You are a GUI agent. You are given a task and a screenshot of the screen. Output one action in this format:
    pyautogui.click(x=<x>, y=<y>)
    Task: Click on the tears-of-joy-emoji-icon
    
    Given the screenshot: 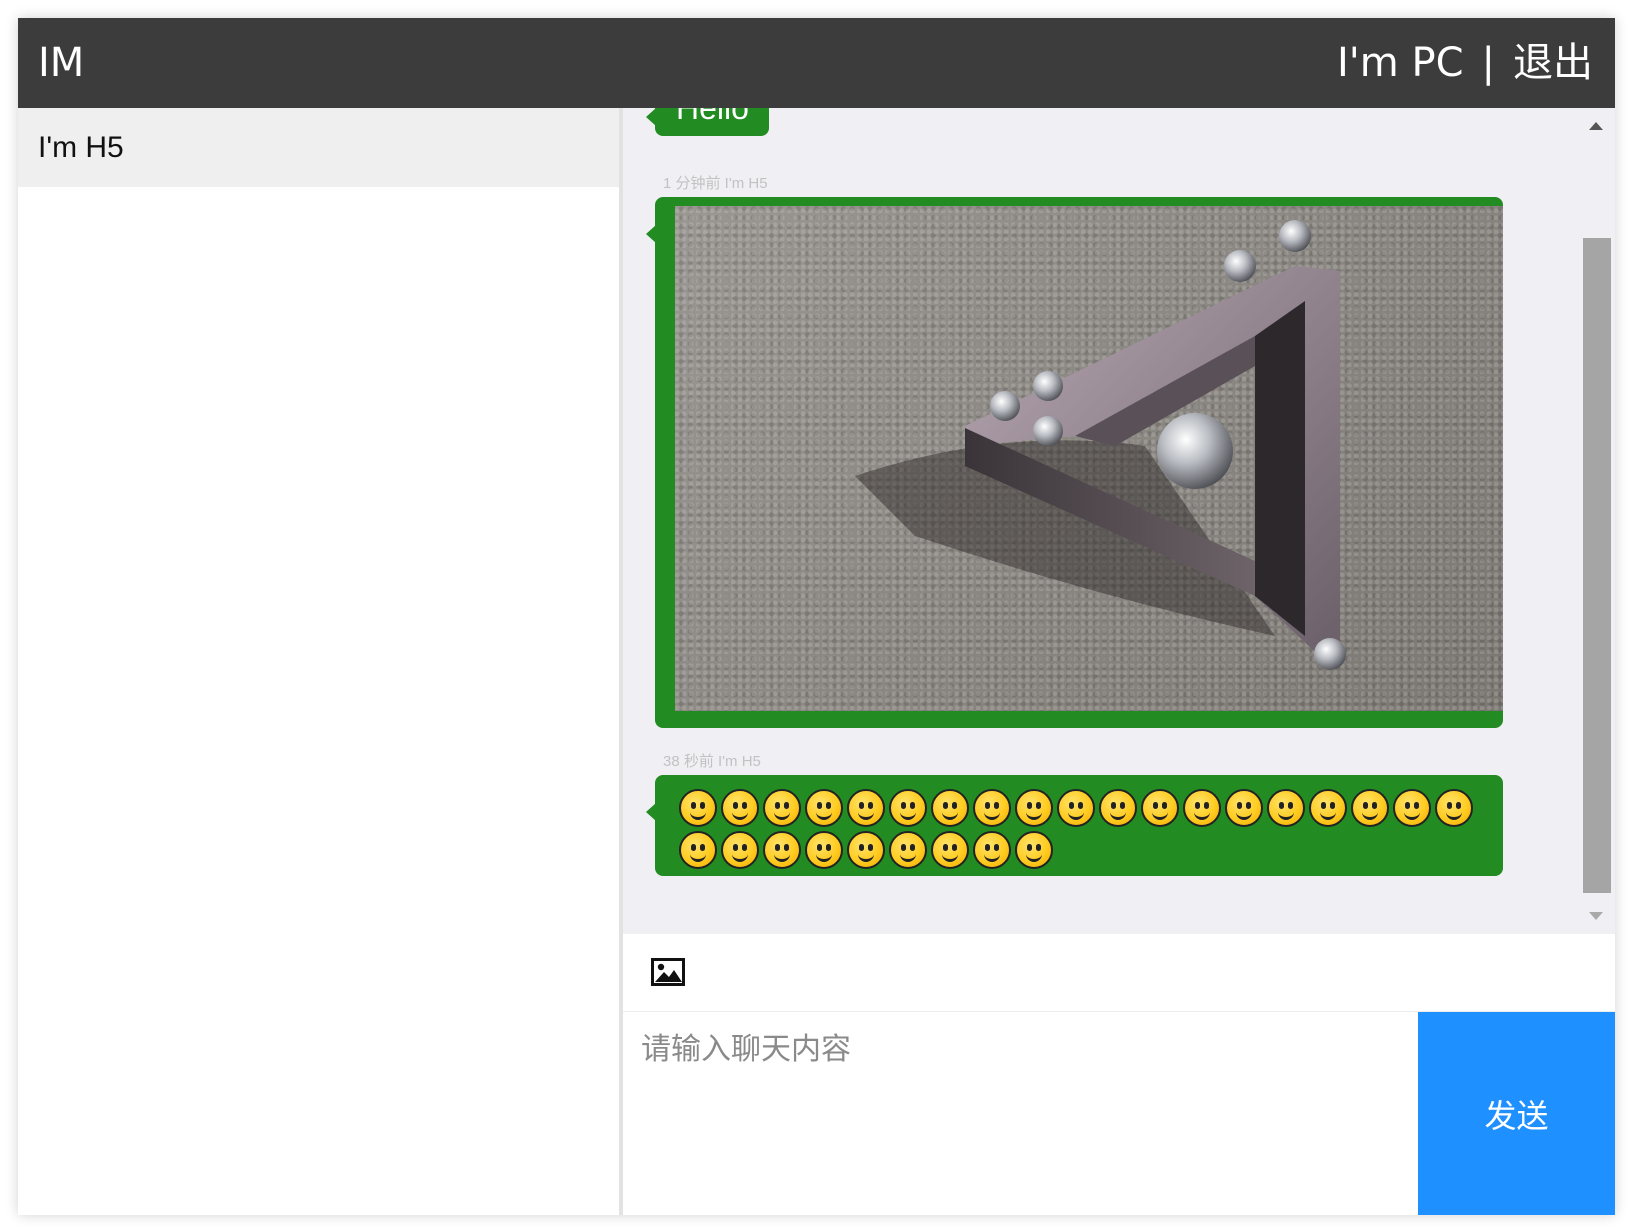 What is the action you would take?
    pyautogui.click(x=698, y=850)
    